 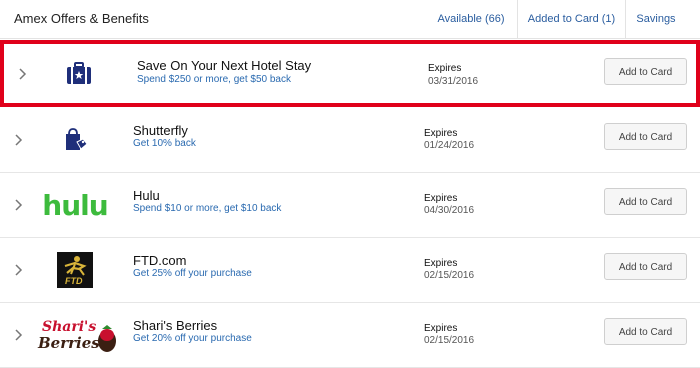 What do you see at coordinates (471, 19) in the screenshot?
I see `tab-available: Available (66)` at bounding box center [471, 19].